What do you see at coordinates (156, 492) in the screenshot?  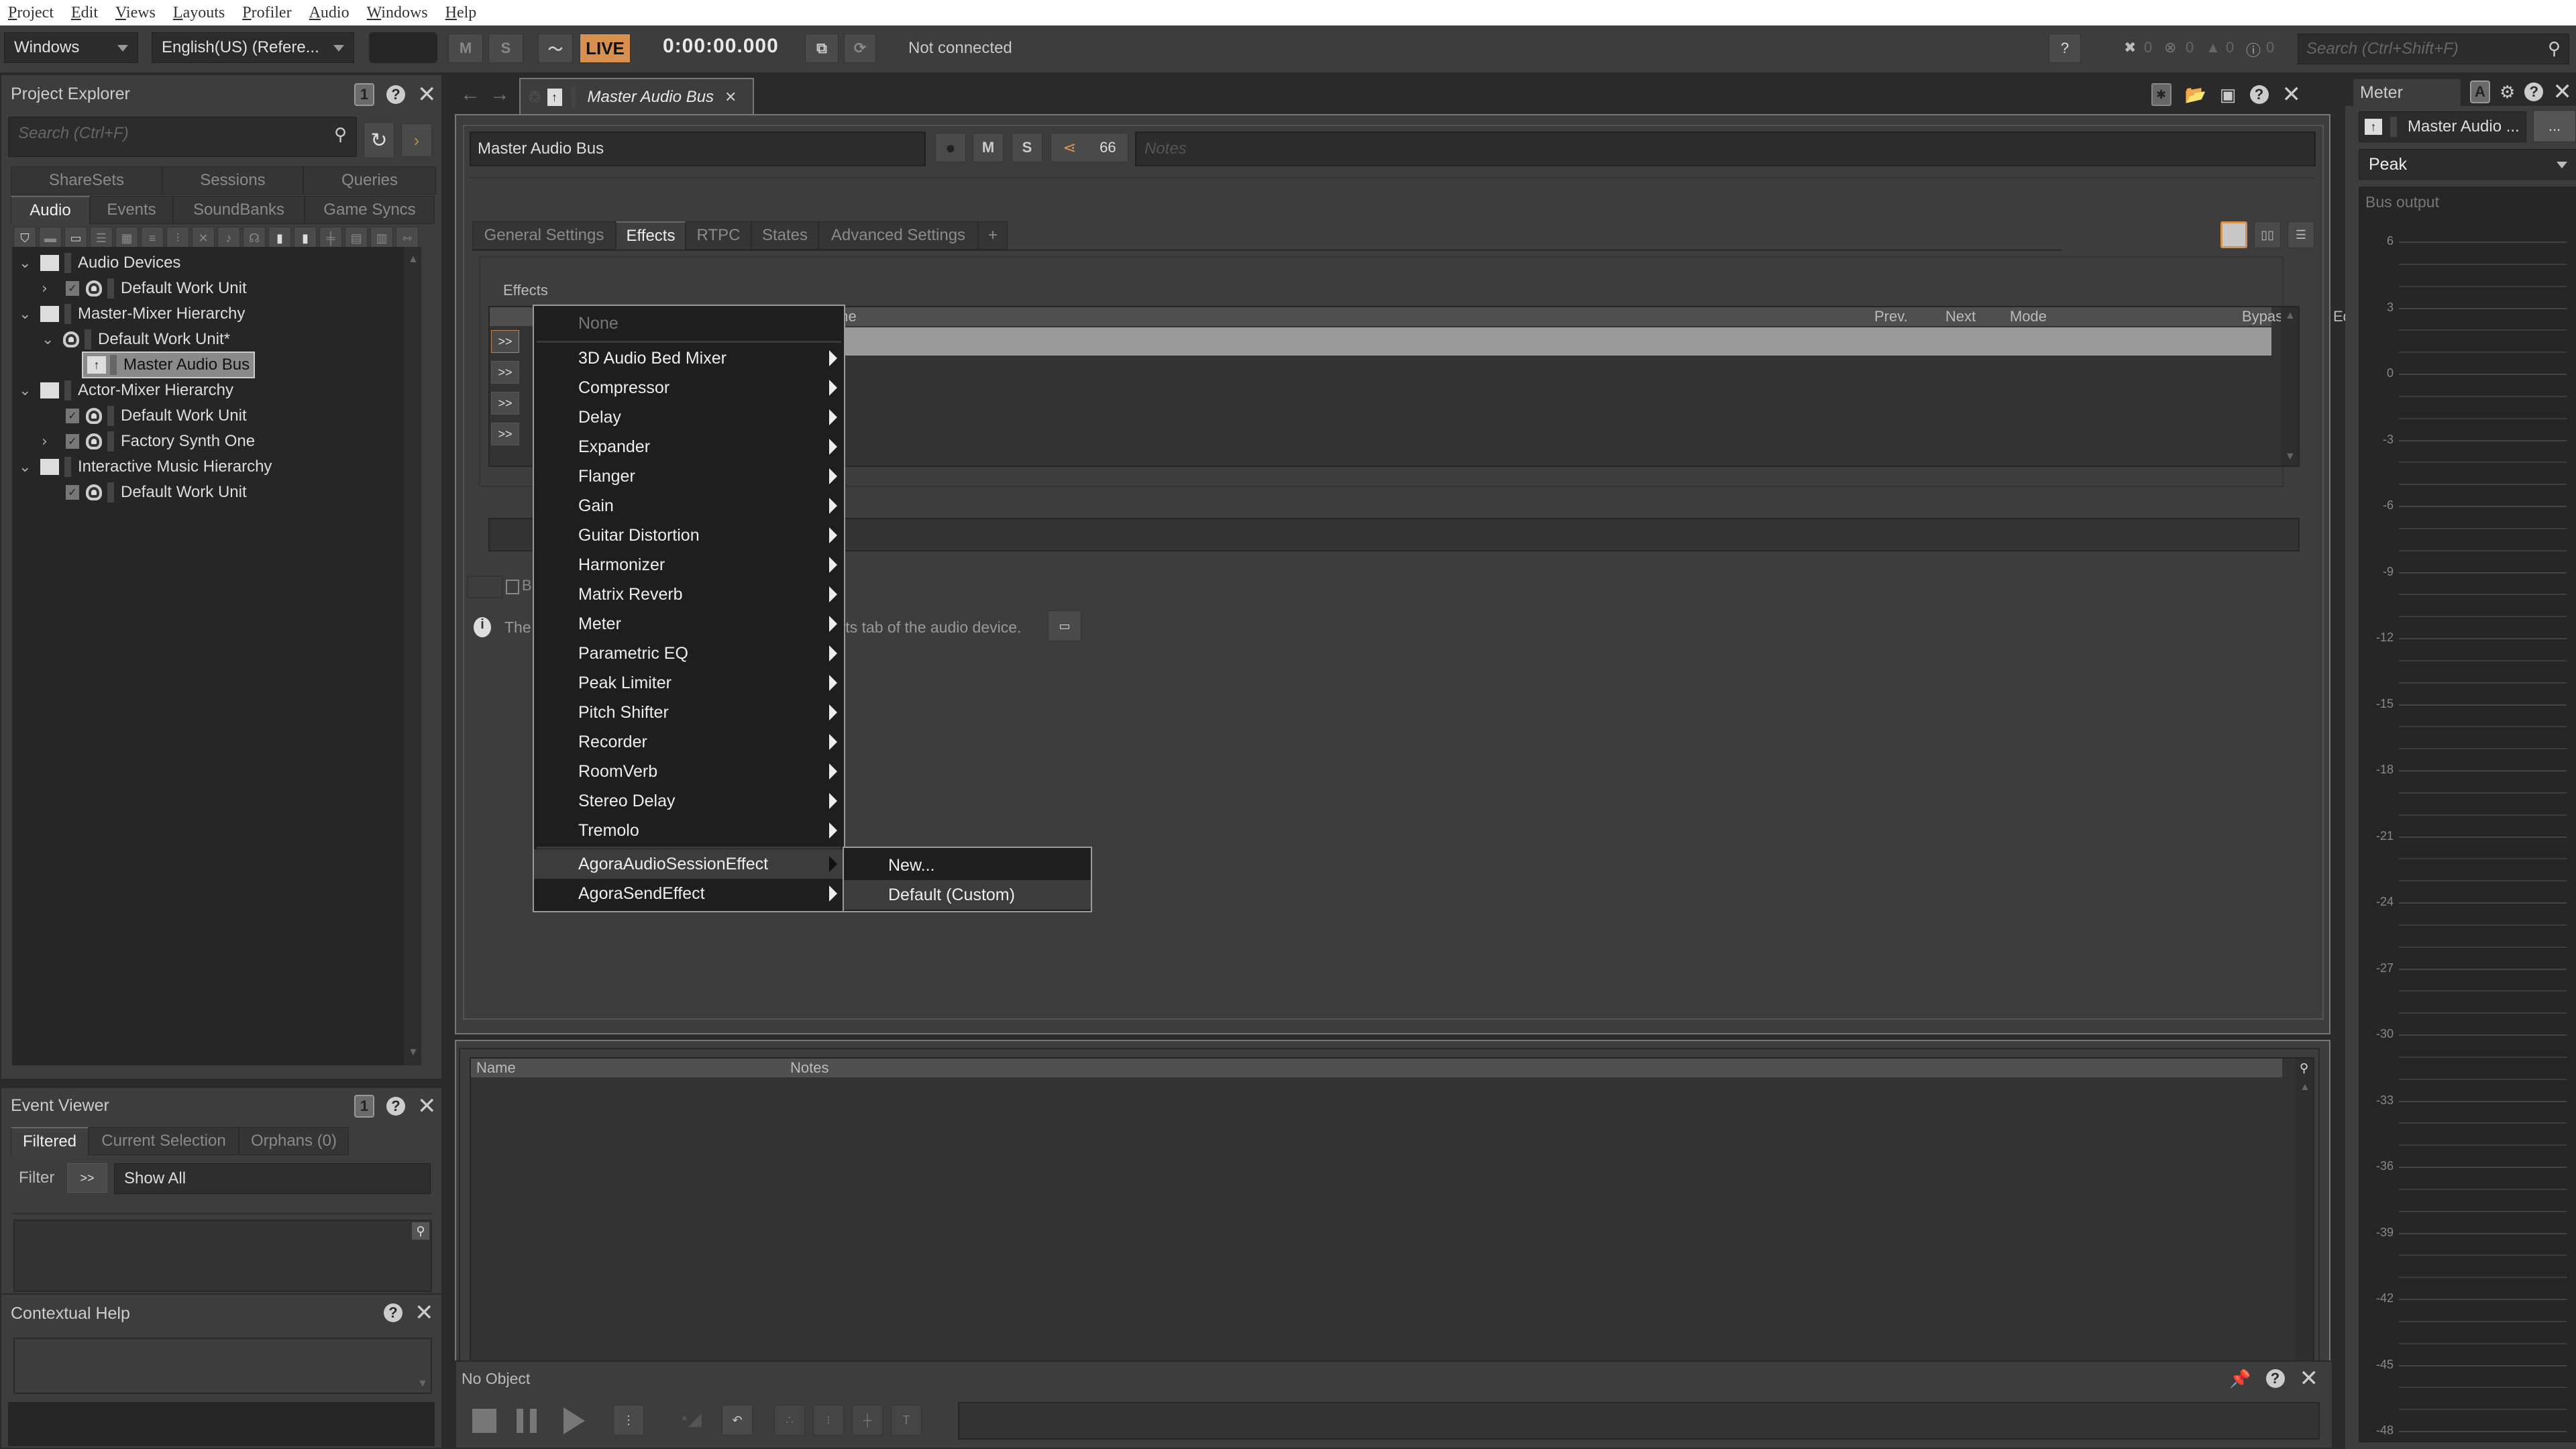 I see `tree-item: ✓ Default Work Unit` at bounding box center [156, 492].